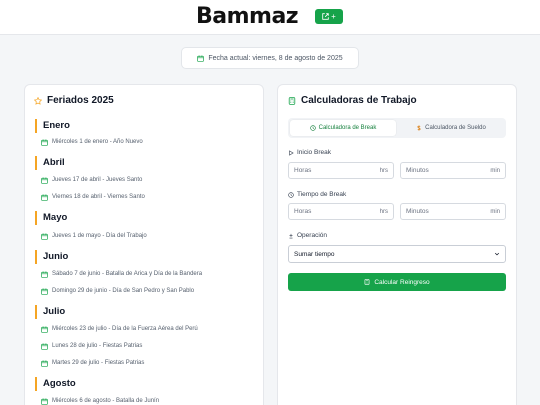 Image resolution: width=540 pixels, height=405 pixels. What do you see at coordinates (99, 236) in the screenshot?
I see `holiday-text: Jueves 1 de mayo - Día del Trabajo` at bounding box center [99, 236].